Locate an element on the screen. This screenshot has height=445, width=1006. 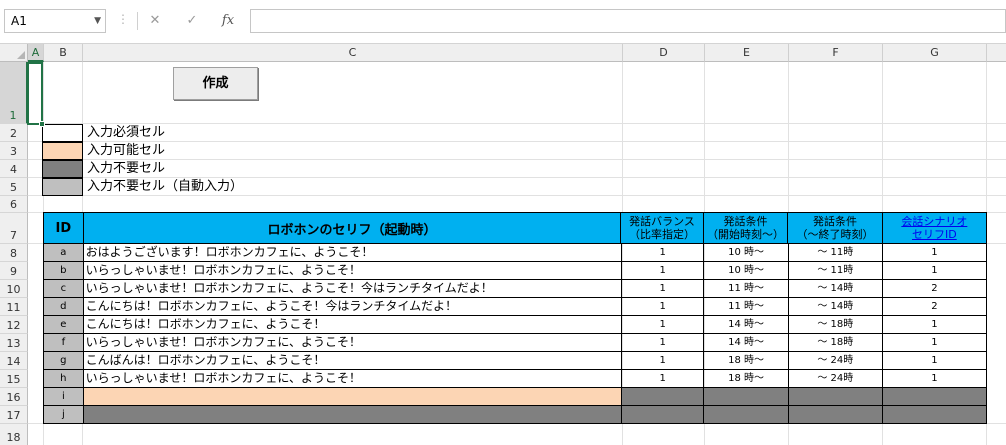
cell-line: こんにちは！ロボホンカフェに、ようこそ！今はランチタイムだよ！ is located at coordinates (353, 307).